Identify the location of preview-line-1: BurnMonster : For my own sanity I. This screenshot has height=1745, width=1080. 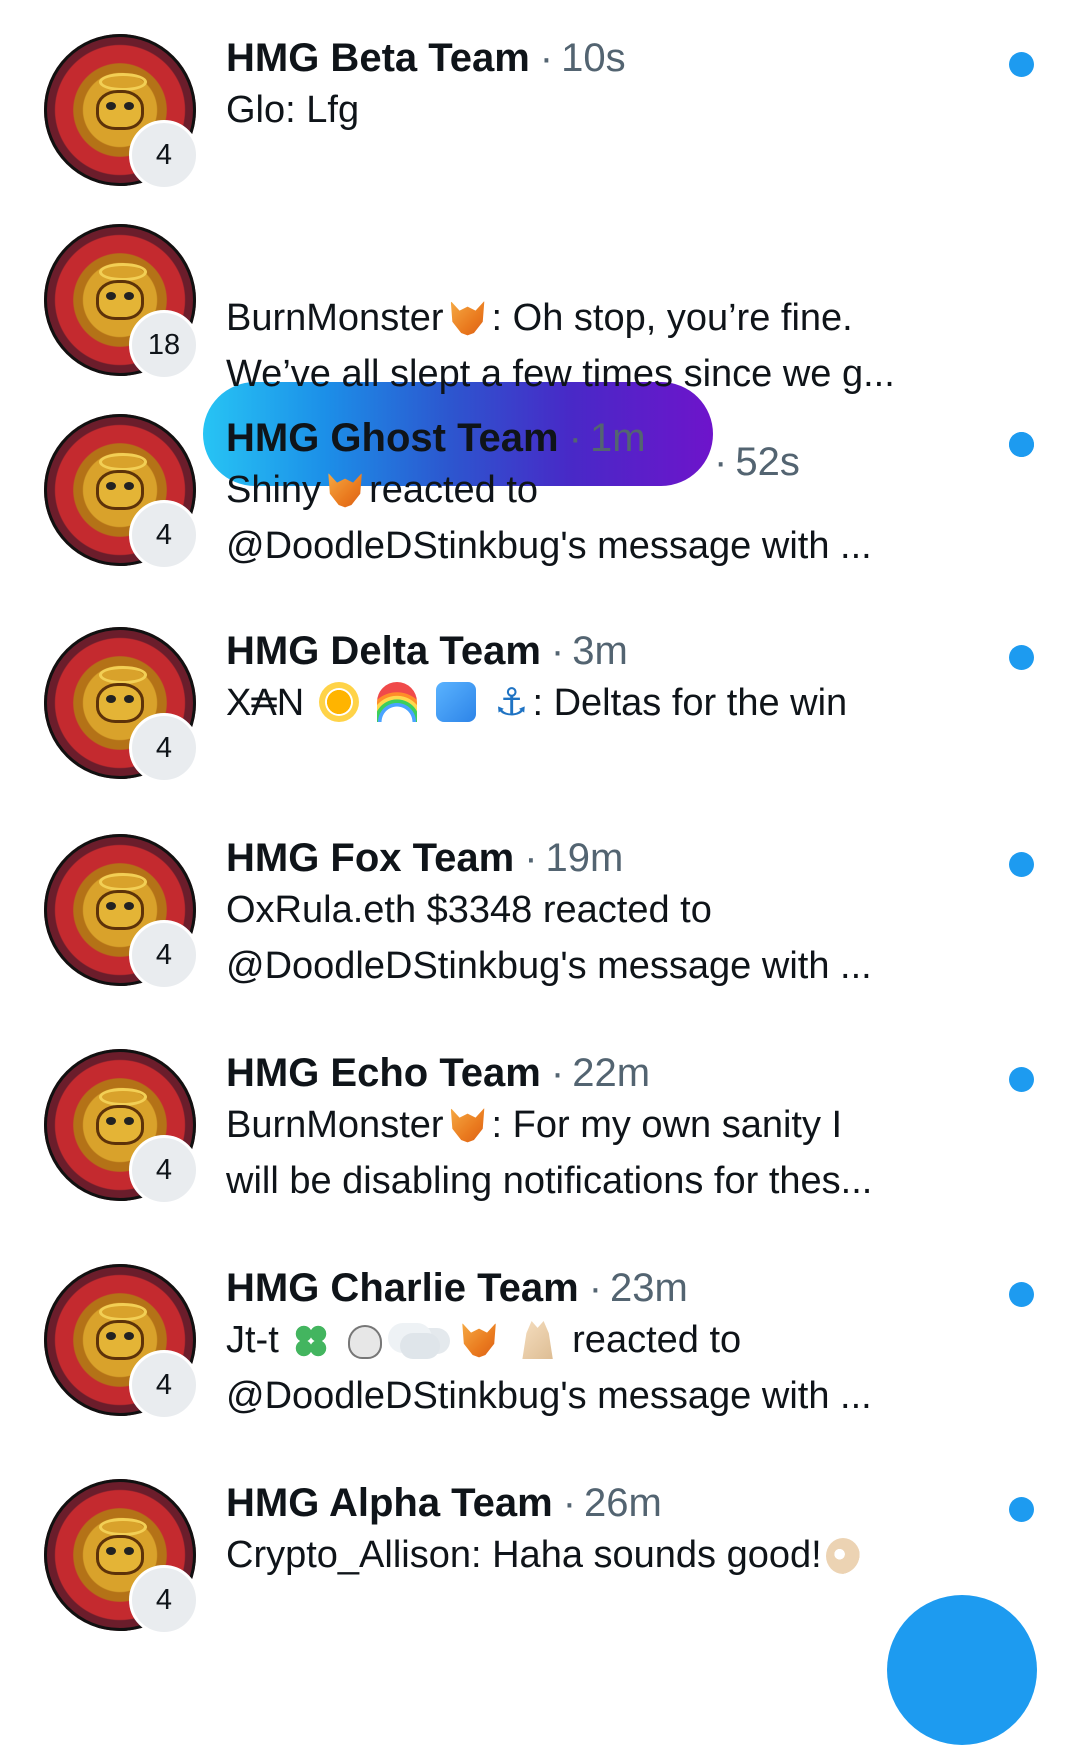
(606, 1125).